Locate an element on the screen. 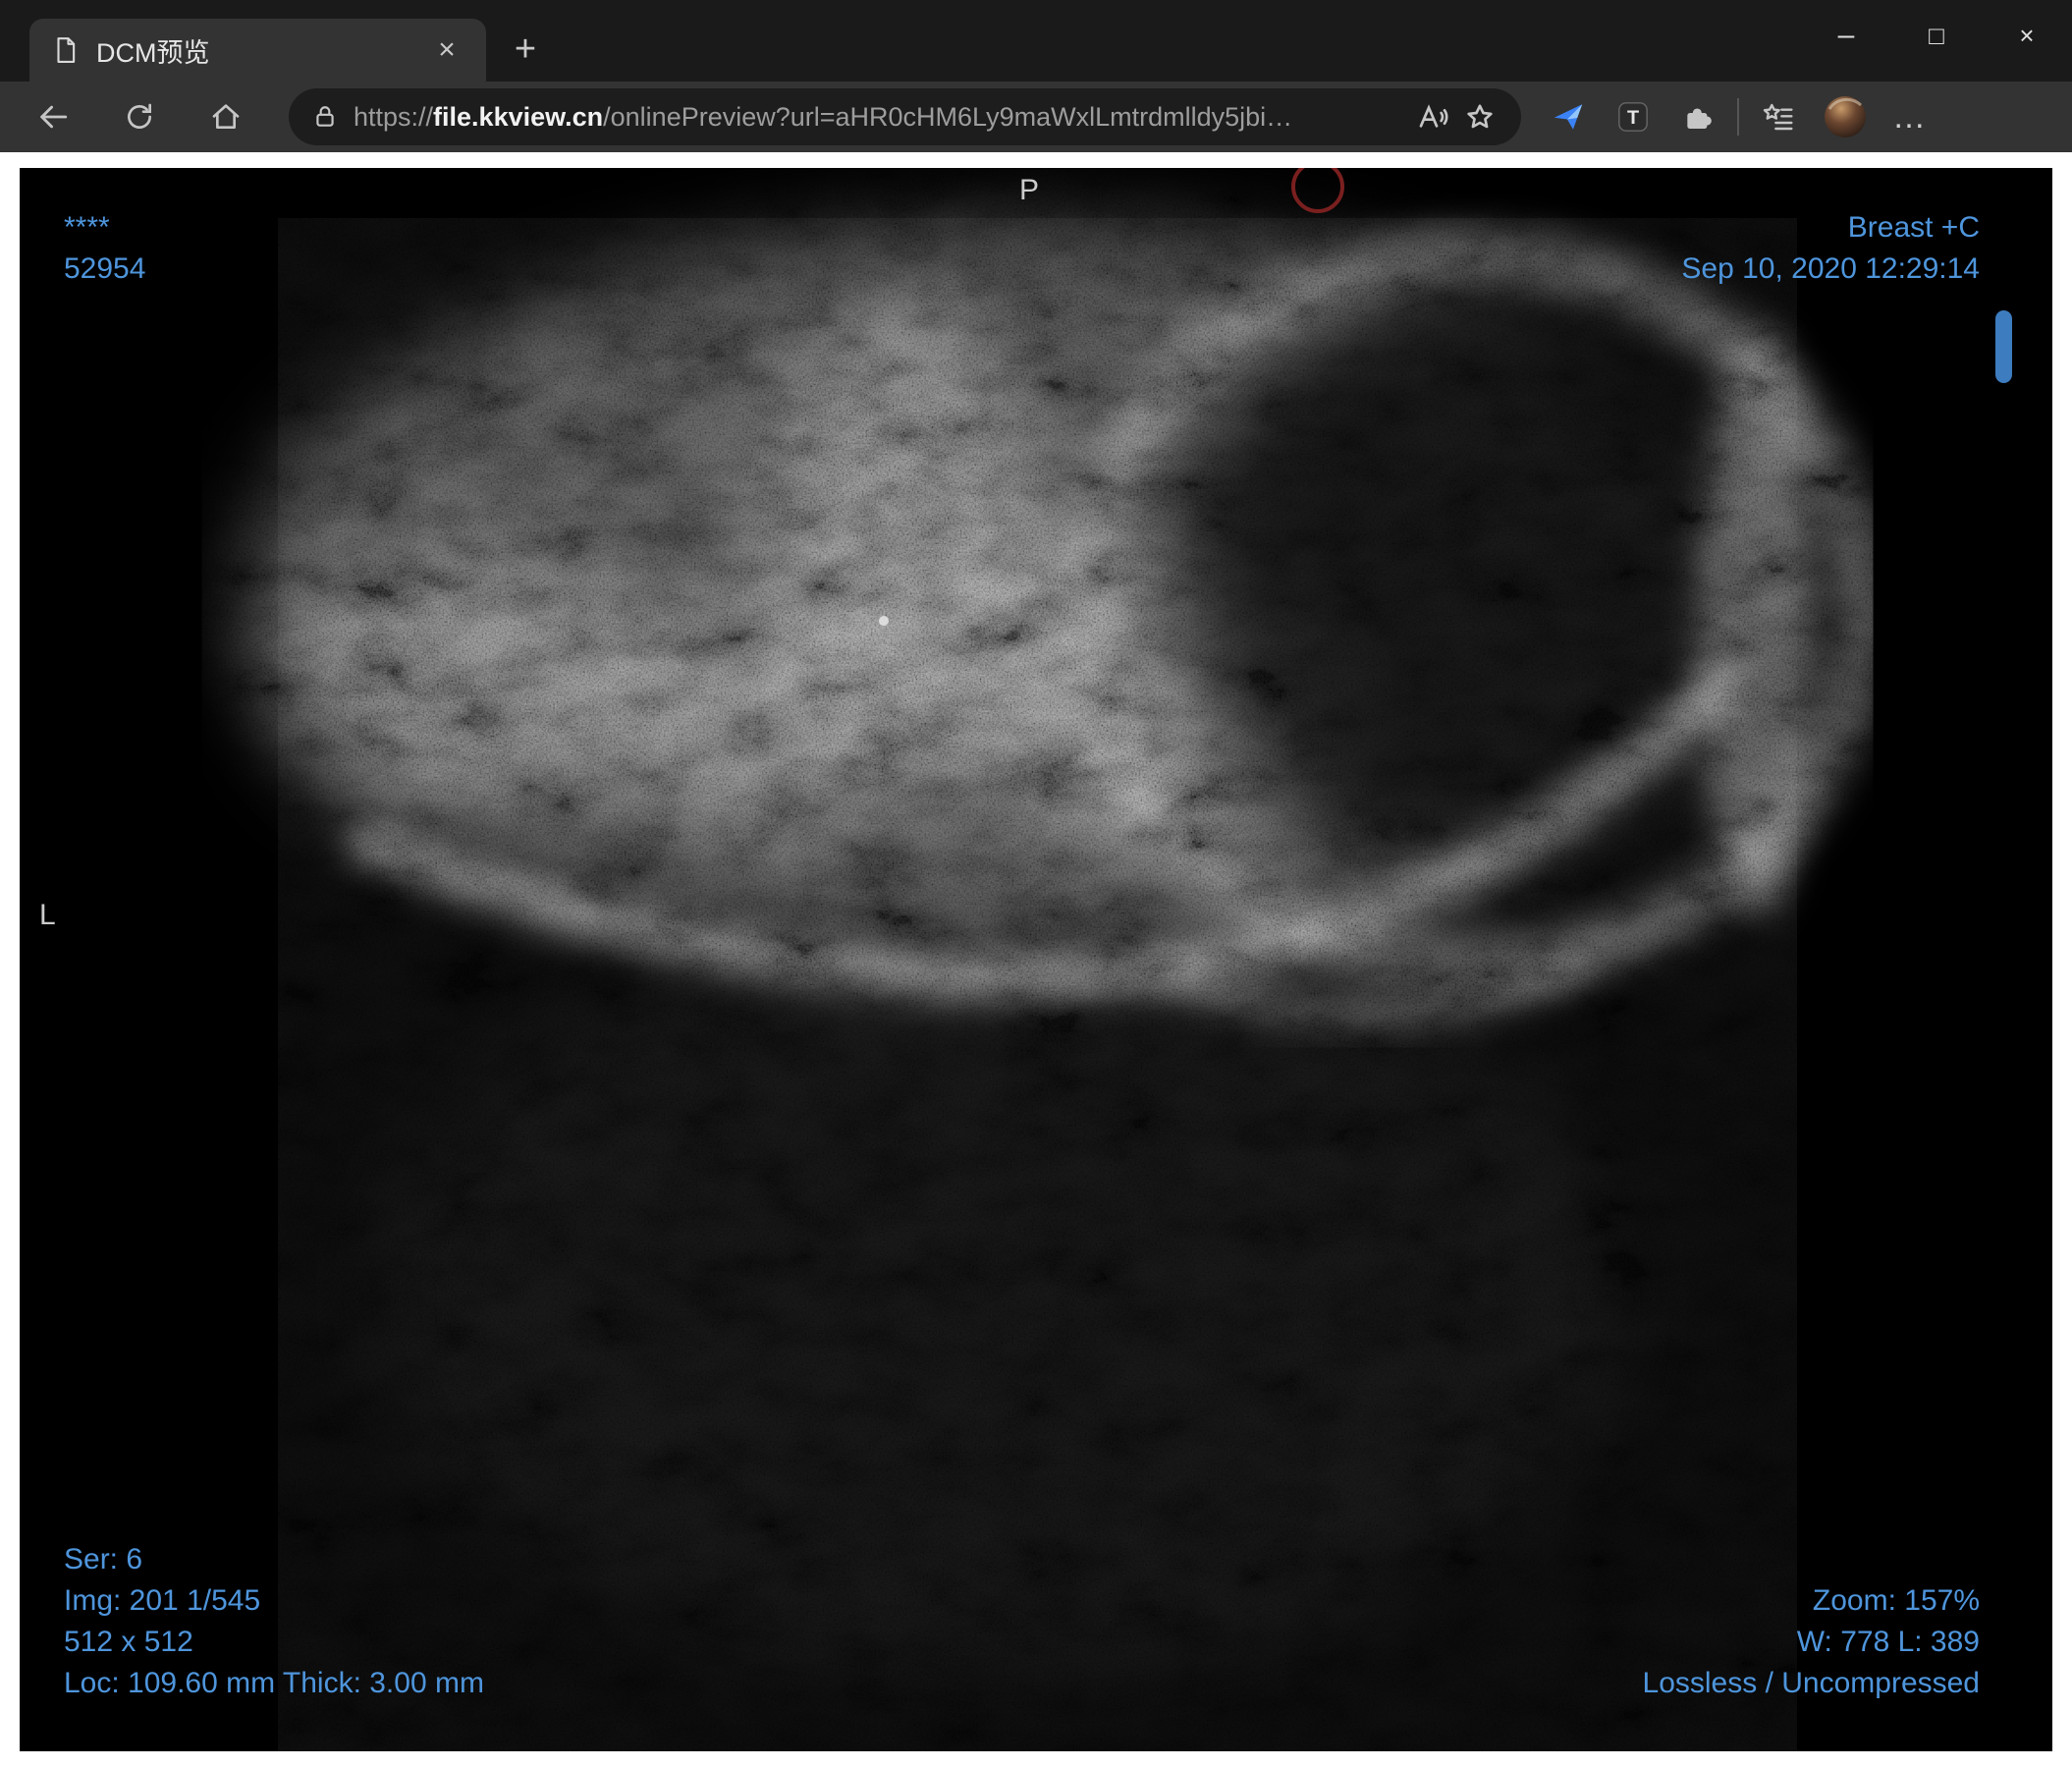 Image resolution: width=2072 pixels, height=1768 pixels. lock-icon is located at coordinates (325, 117).